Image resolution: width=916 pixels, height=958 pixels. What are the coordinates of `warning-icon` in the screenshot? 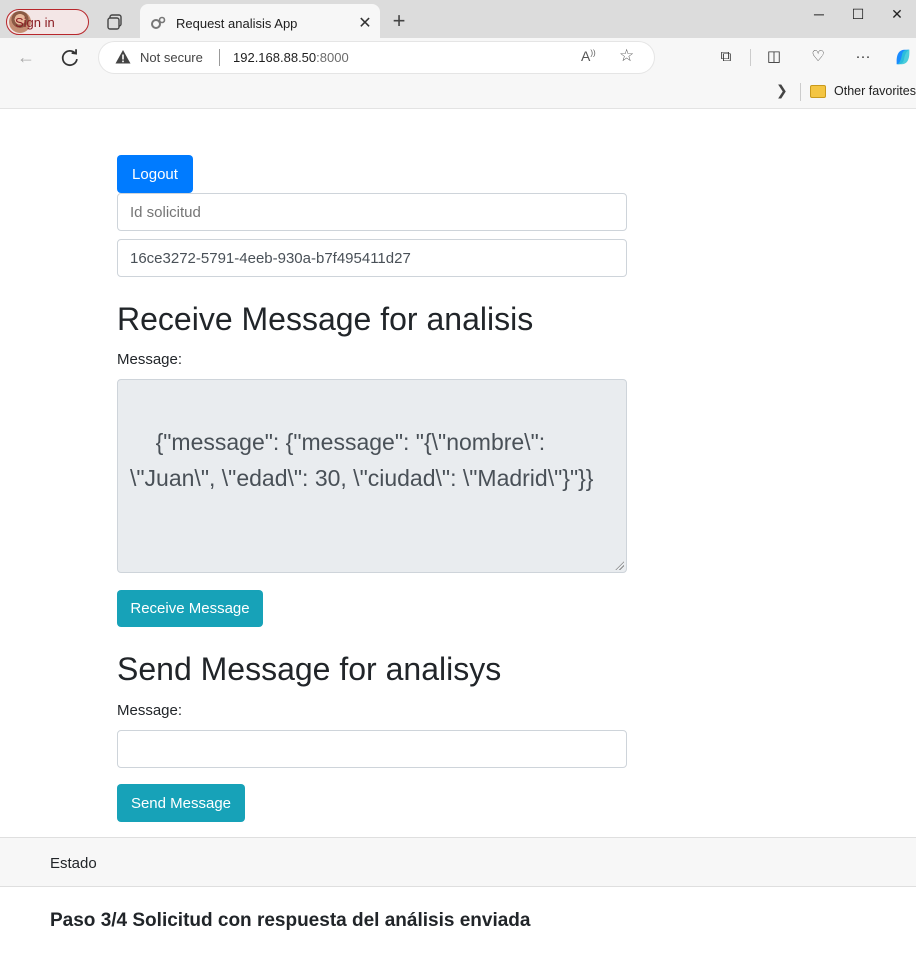 It's located at (123, 57).